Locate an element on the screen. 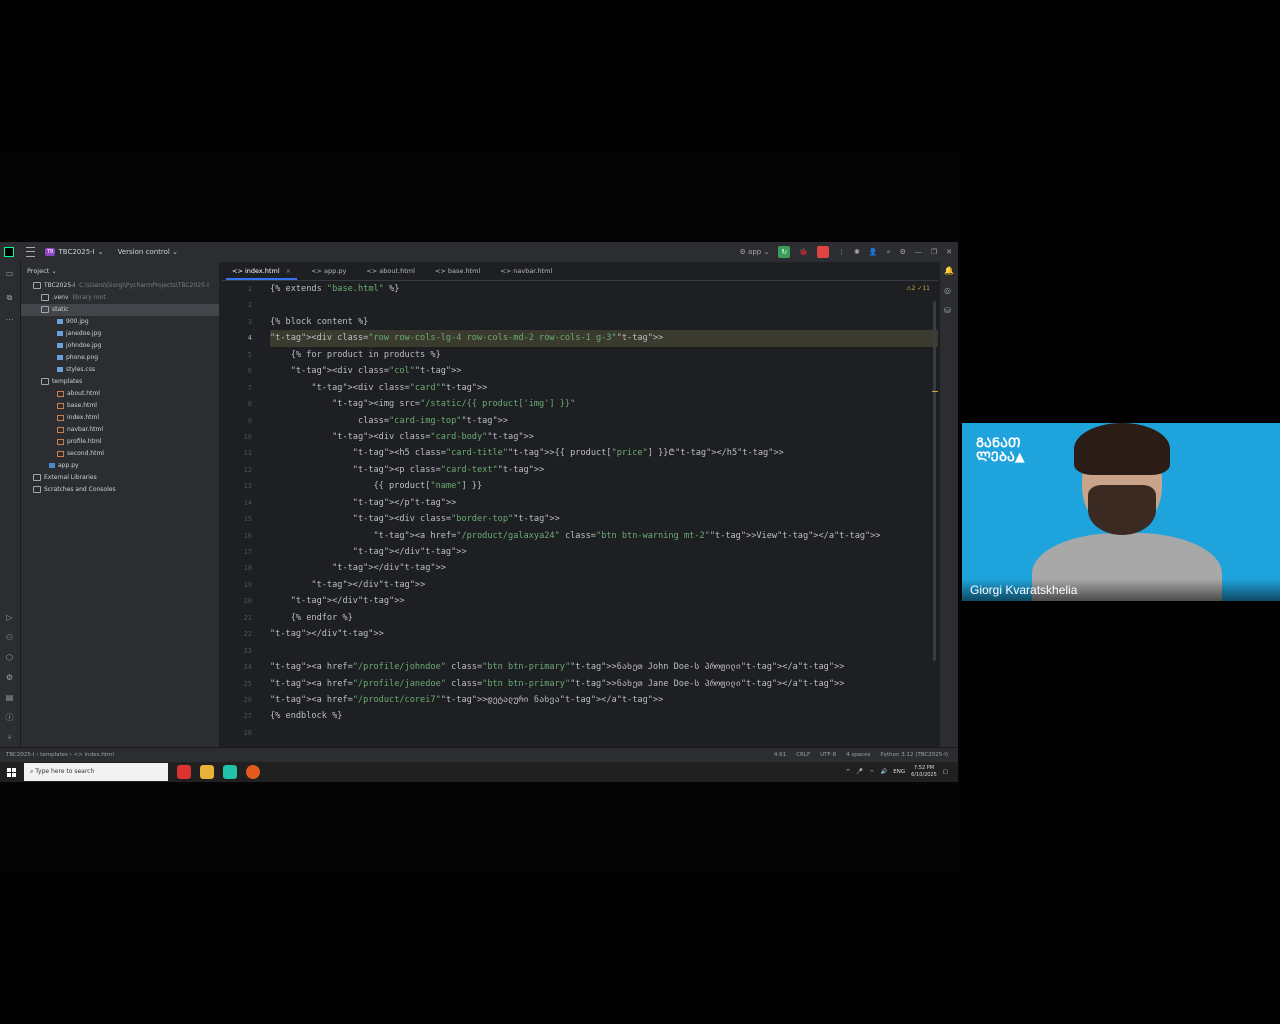 Image resolution: width=1280 pixels, height=1024 pixels. packages-icon: ⬡ is located at coordinates (9, 657).